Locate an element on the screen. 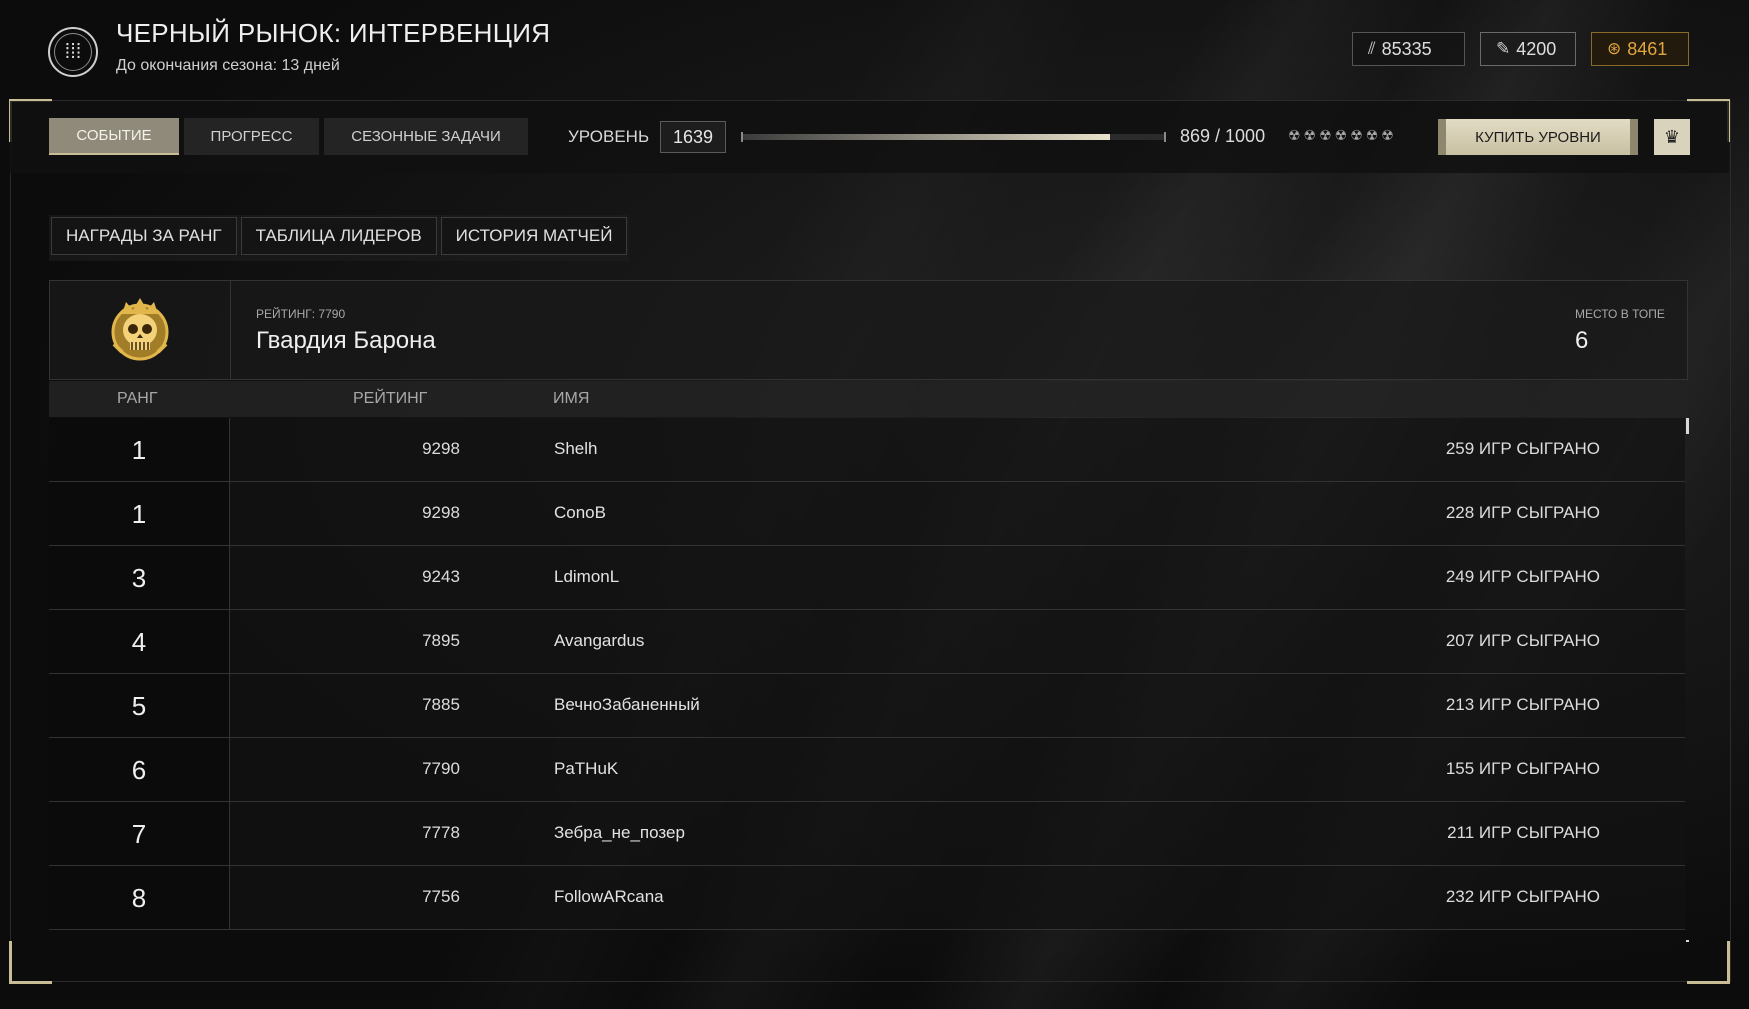  buy-levels-button: КУПИТЬ УРОВНИ is located at coordinates (1538, 137).